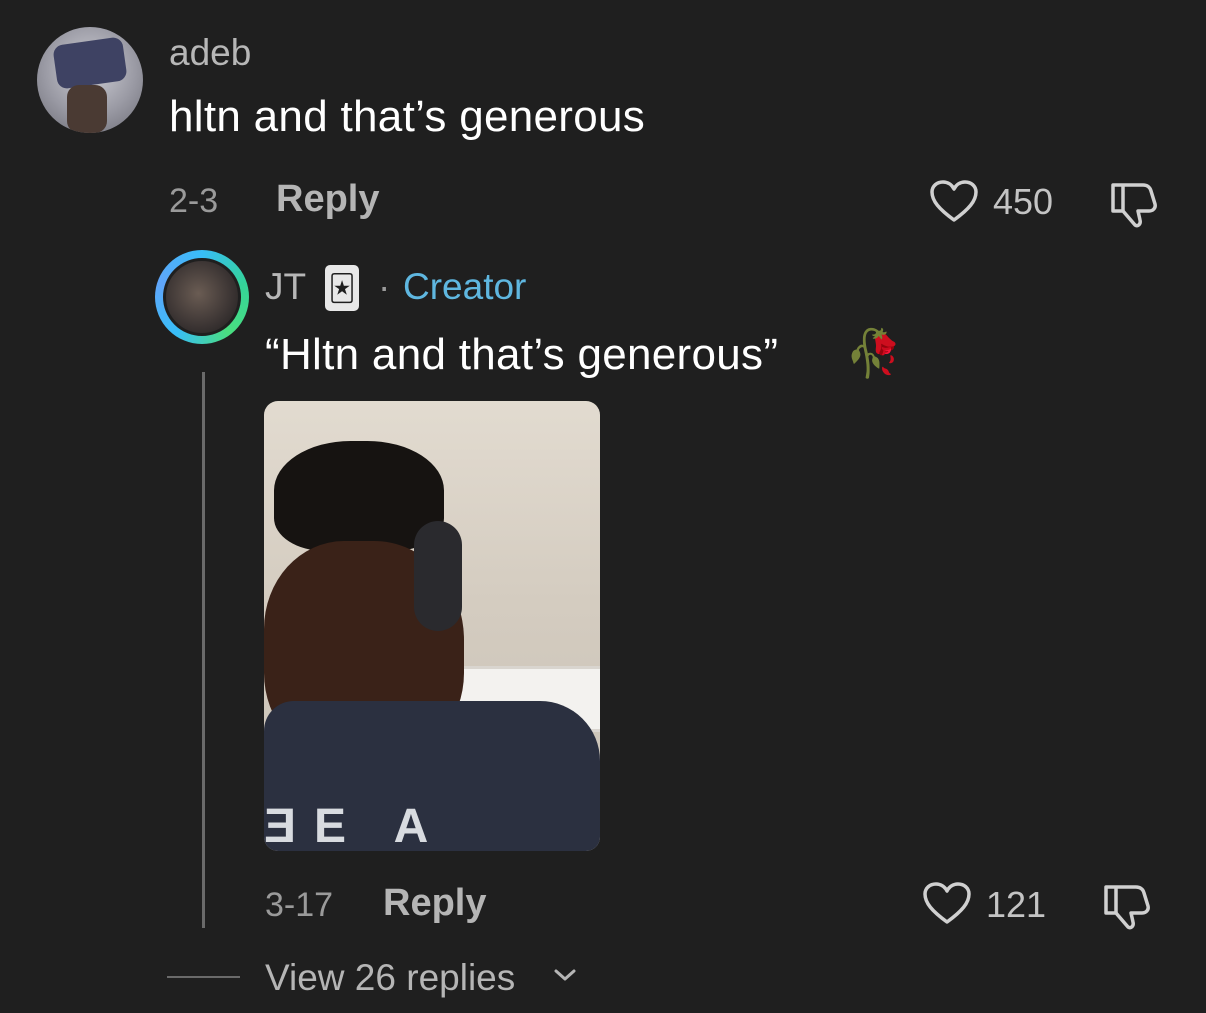  I want to click on joker-card-icon: 🃏, so click(342, 288).